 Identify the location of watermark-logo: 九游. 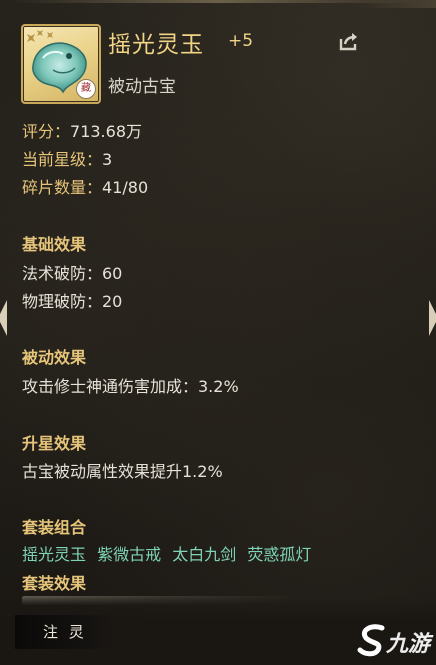
(396, 640).